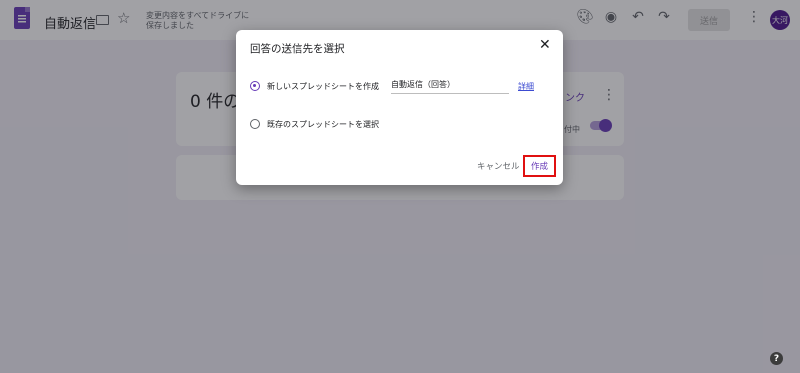 This screenshot has width=800, height=373. What do you see at coordinates (323, 124) in the screenshot?
I see `existing-spreadsheet-label: 既存のスプレッドシートを選択` at bounding box center [323, 124].